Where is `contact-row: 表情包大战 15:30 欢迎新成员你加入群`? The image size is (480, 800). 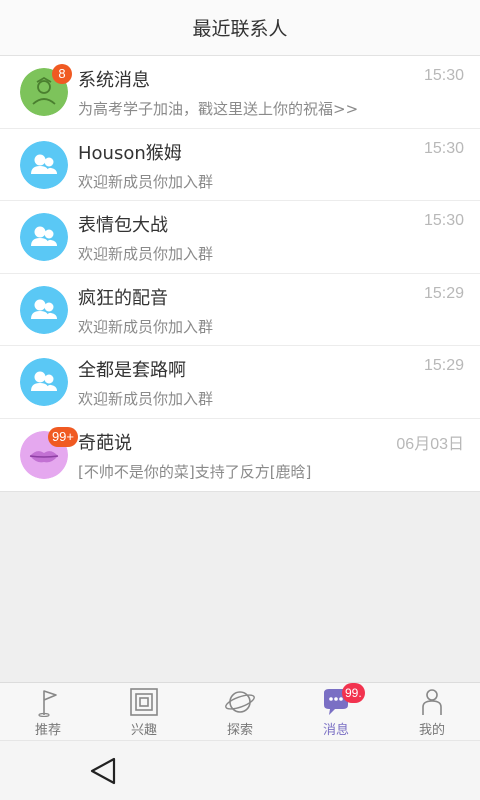 contact-row: 表情包大战 15:30 欢迎新成员你加入群 is located at coordinates (240, 237).